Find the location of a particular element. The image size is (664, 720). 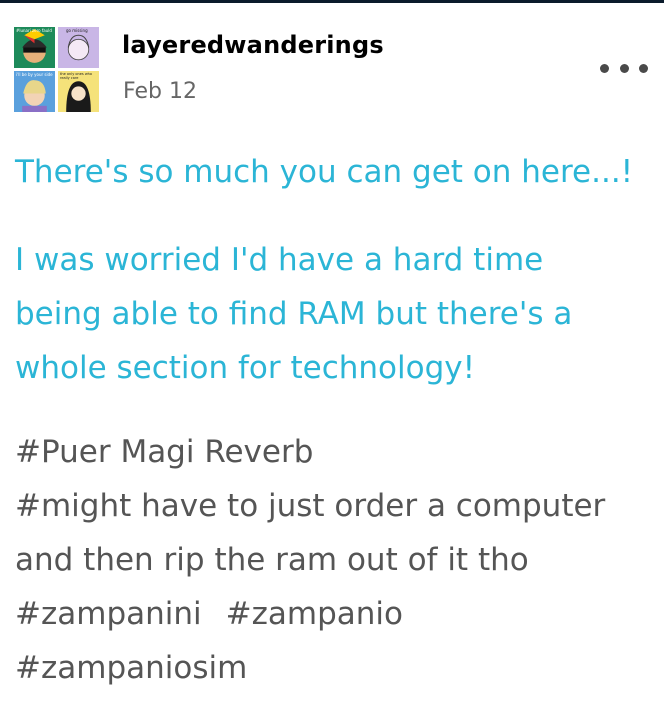

more-options-button is located at coordinates (624, 68).